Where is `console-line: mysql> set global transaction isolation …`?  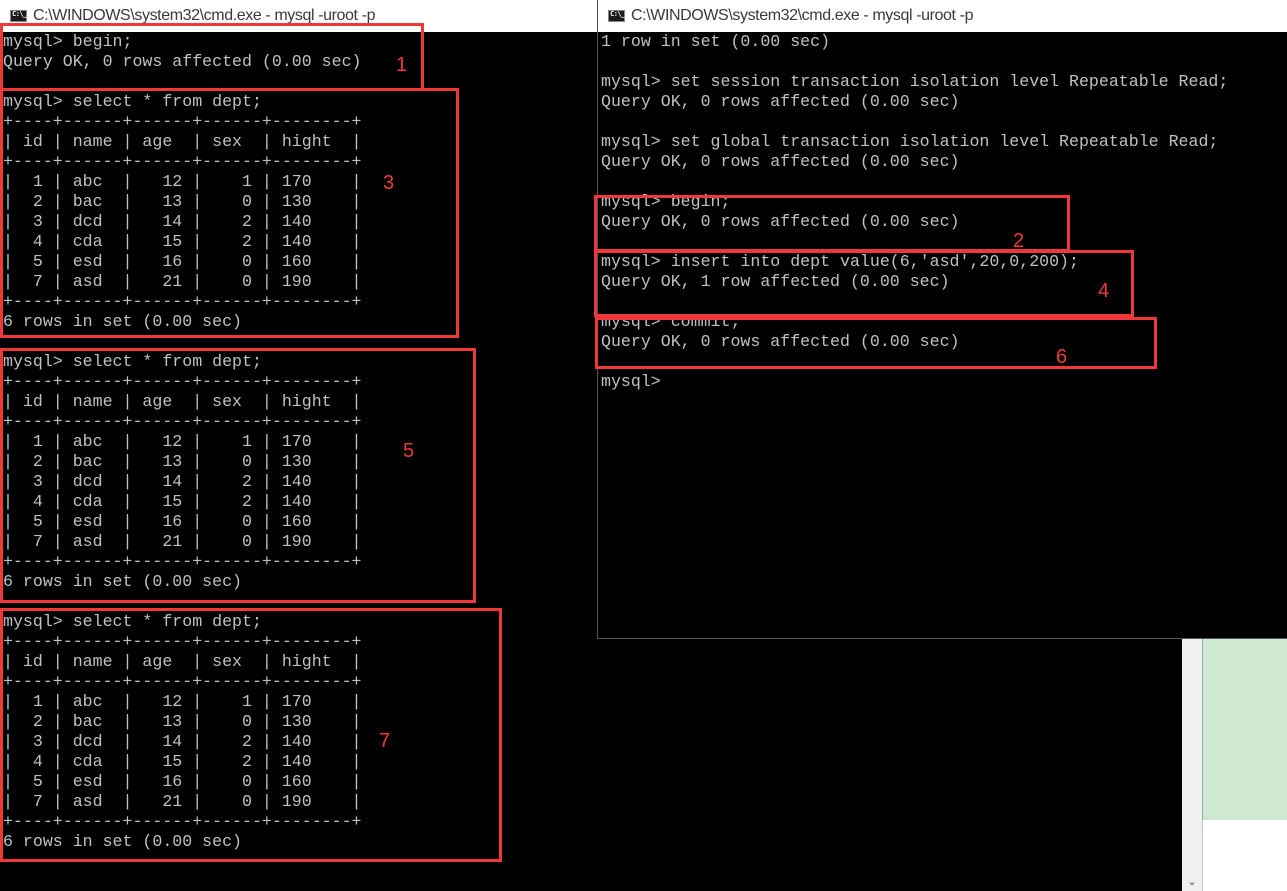
console-line: mysql> set global transaction isolation … is located at coordinates (910, 141).